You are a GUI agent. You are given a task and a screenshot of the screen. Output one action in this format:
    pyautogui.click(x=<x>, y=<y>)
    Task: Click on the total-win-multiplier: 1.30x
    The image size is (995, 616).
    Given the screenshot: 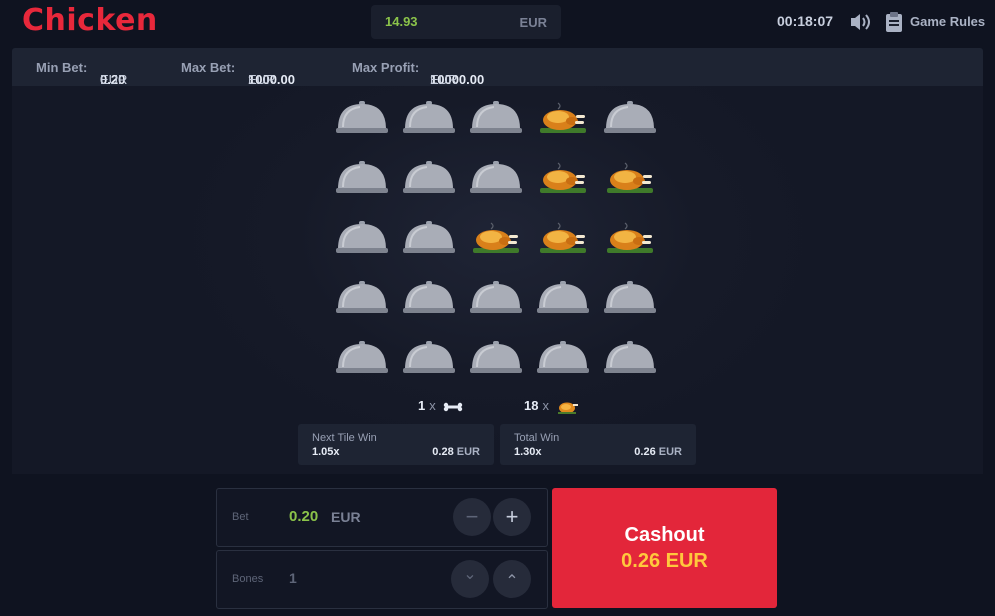 What is the action you would take?
    pyautogui.click(x=528, y=452)
    